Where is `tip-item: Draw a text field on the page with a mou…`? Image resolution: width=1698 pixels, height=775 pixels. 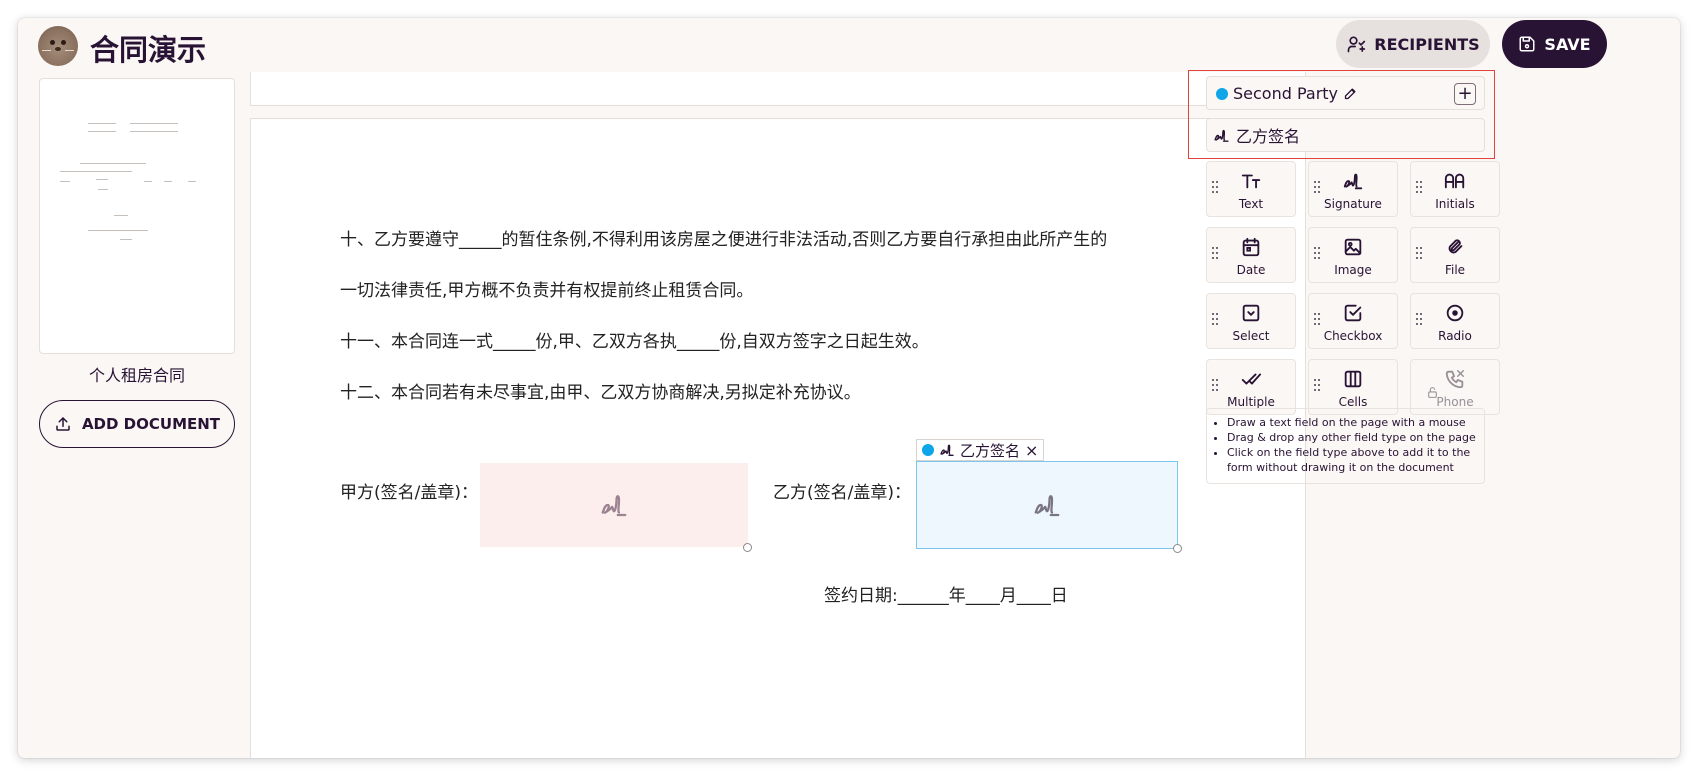
tip-item: Draw a text field on the page with a mou… is located at coordinates (1351, 422).